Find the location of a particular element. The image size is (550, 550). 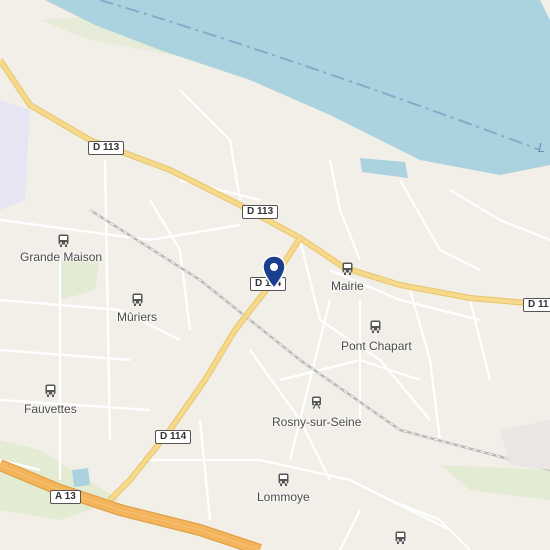

road-shield-a13: A 13 is located at coordinates (65, 497).